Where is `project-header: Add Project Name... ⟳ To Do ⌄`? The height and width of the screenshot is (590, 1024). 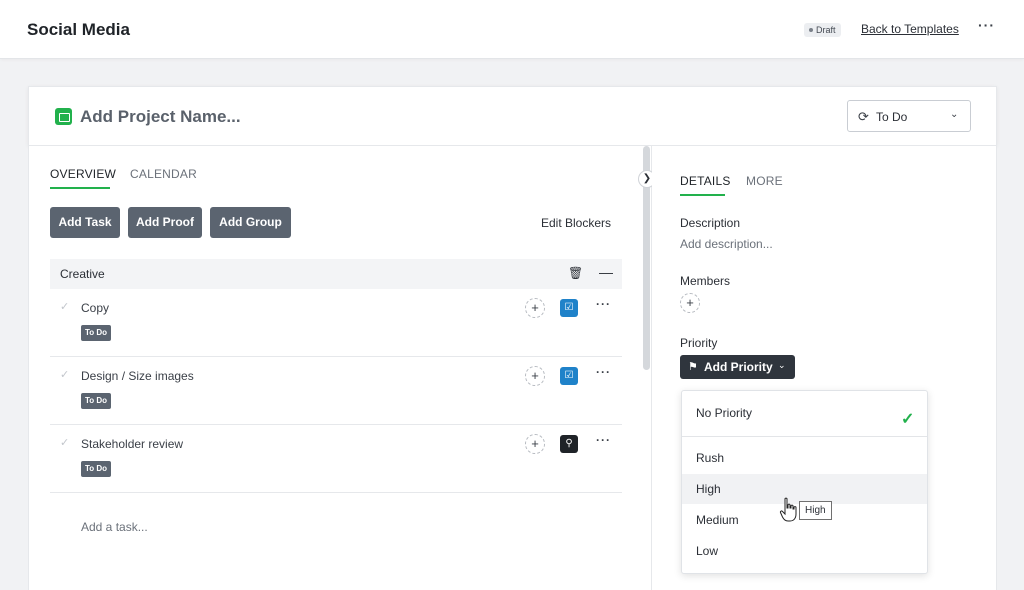
project-header: Add Project Name... ⟳ To Do ⌄ is located at coordinates (512, 116).